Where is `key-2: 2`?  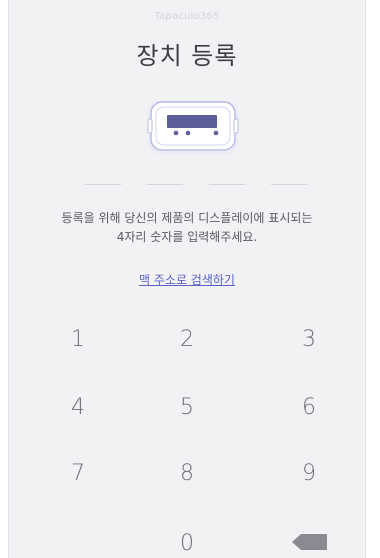
key-2: 2 is located at coordinates (187, 340).